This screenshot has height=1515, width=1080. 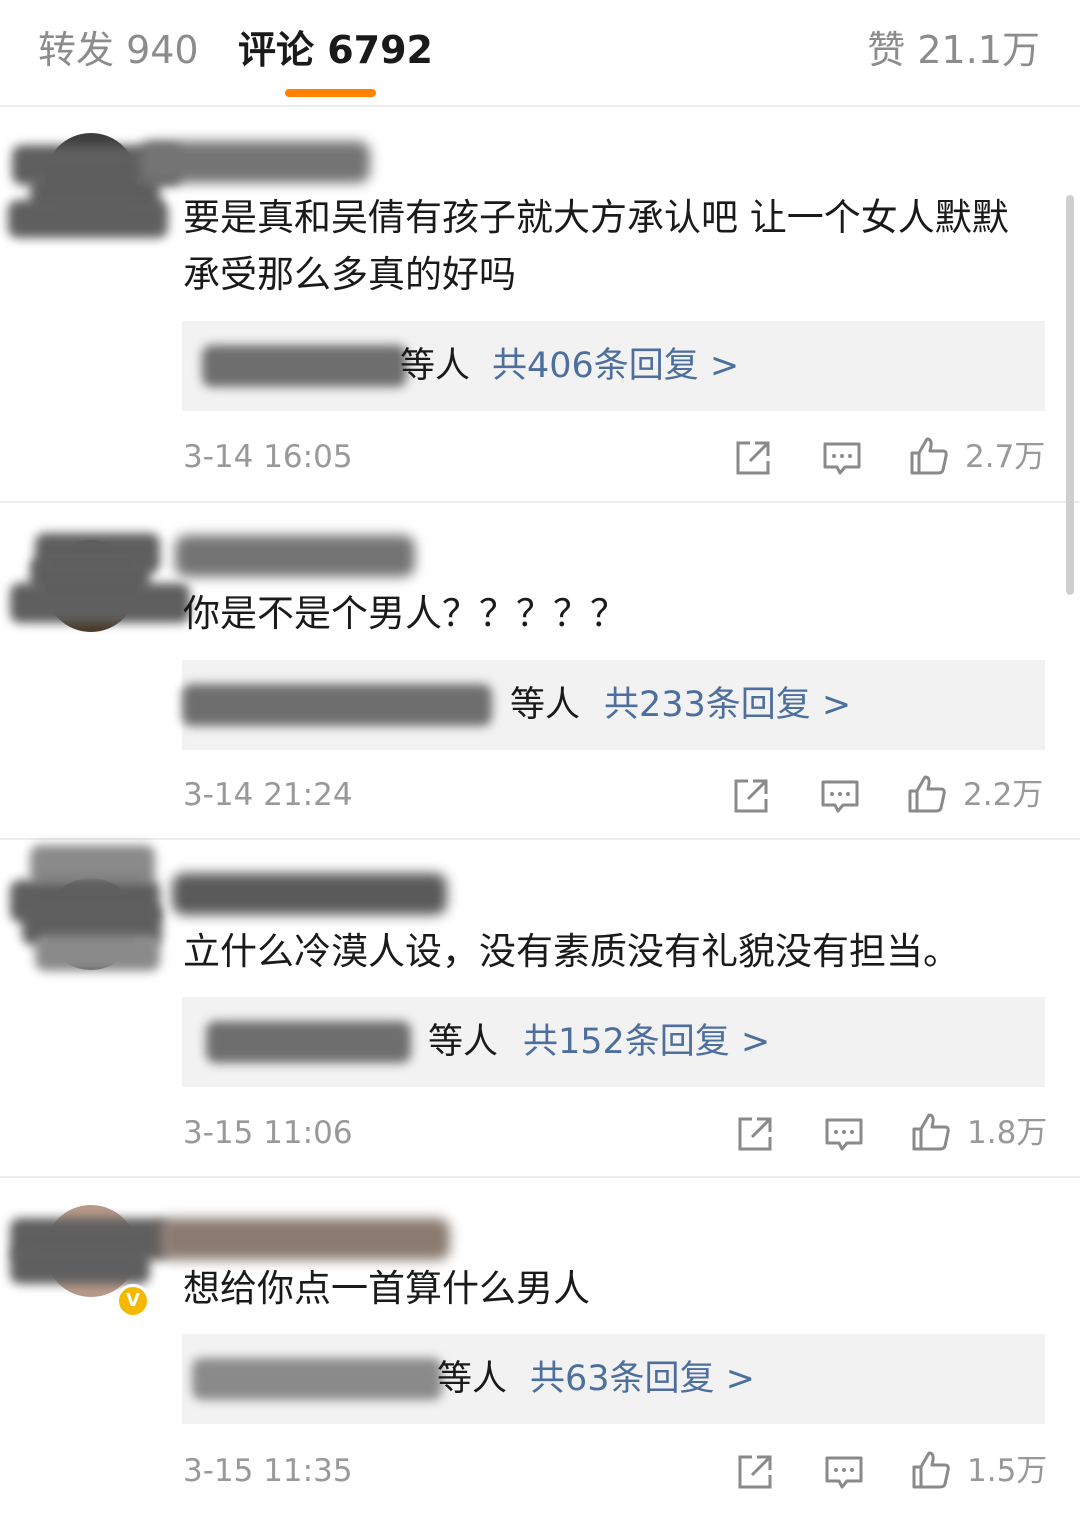 I want to click on comment-text: 立什么冷漠人设，没有素质没有礼貌没有担当。, so click(x=571, y=951).